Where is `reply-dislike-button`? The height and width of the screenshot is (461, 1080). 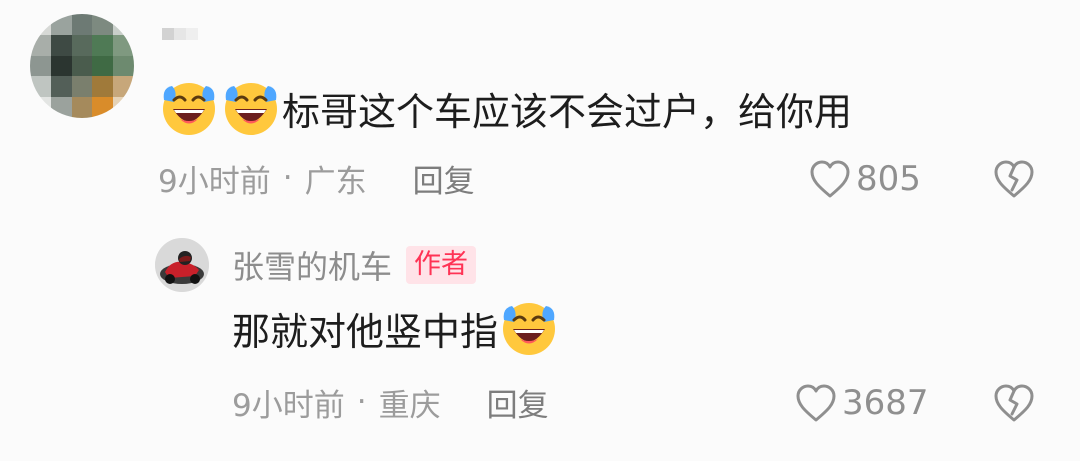 reply-dislike-button is located at coordinates (1014, 403).